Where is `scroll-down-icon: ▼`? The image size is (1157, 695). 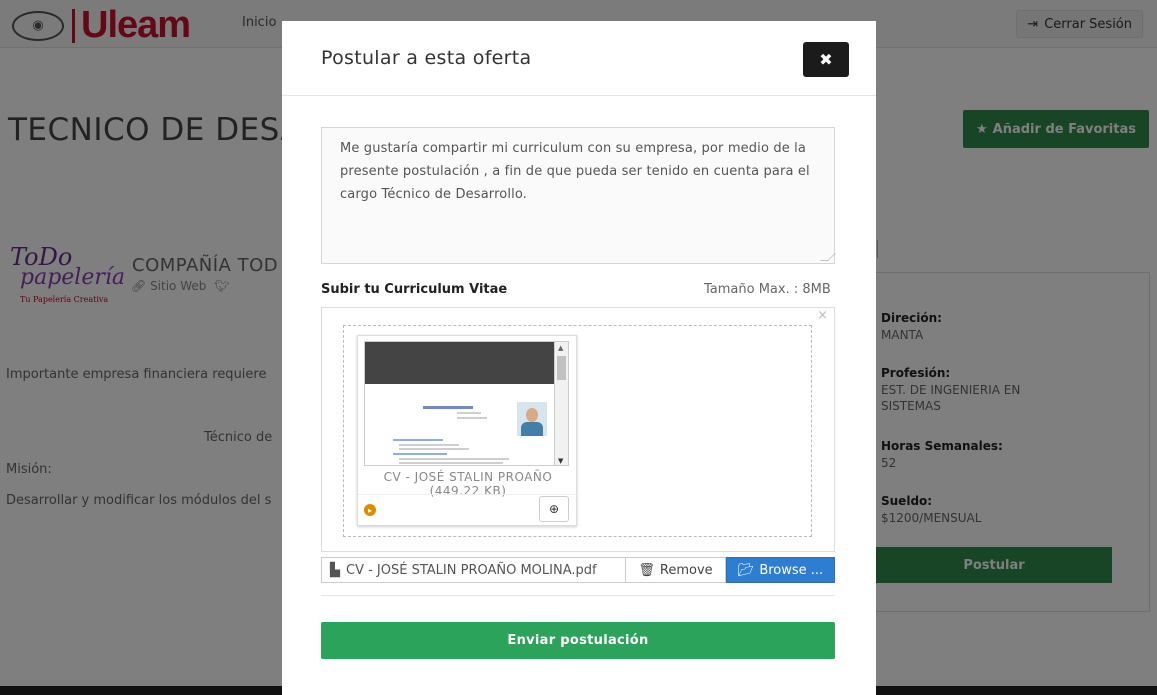
scroll-down-icon: ▼ is located at coordinates (560, 461).